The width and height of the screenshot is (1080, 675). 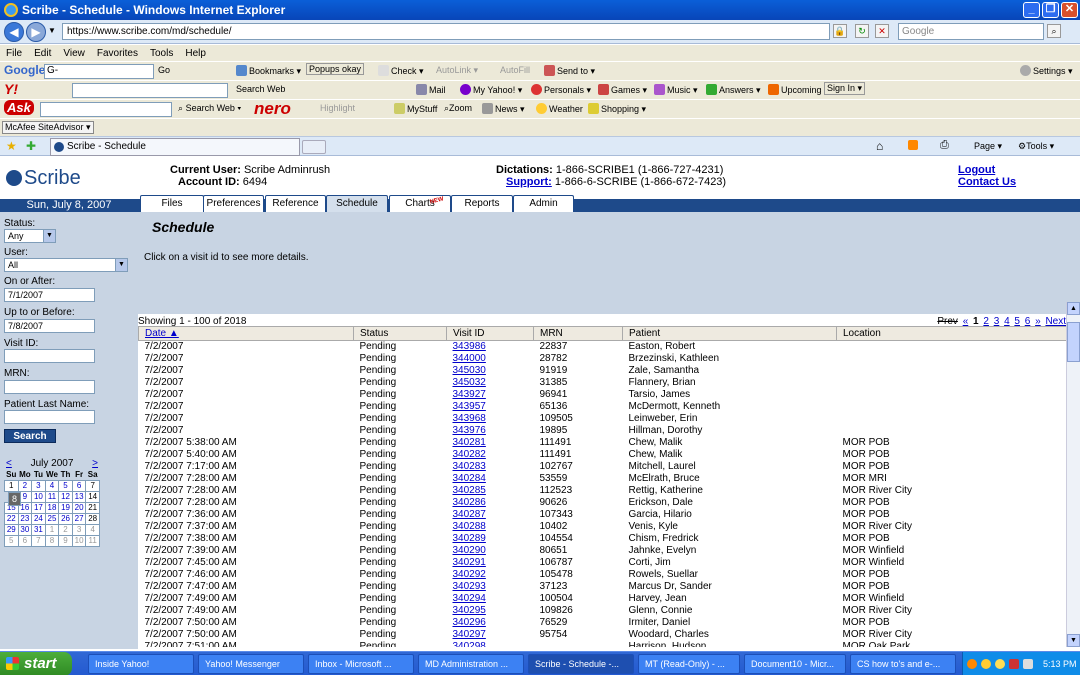 I want to click on visit-id-link: 340289, so click(x=469, y=538).